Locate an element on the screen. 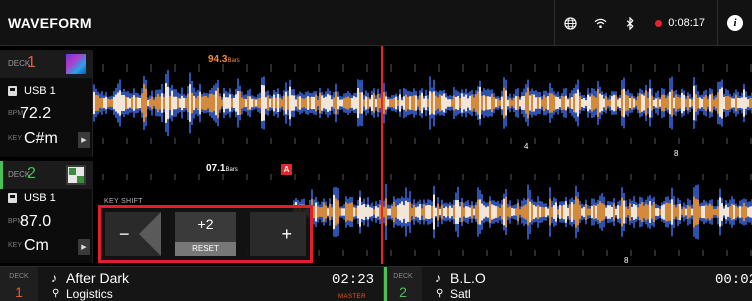 The image size is (752, 301). key-shift-reset-button: RESET is located at coordinates (205, 249).